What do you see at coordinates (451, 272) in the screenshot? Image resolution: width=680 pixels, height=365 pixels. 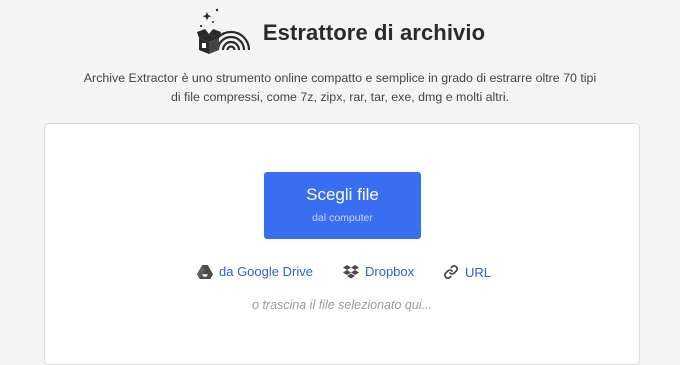 I see `link-icon` at bounding box center [451, 272].